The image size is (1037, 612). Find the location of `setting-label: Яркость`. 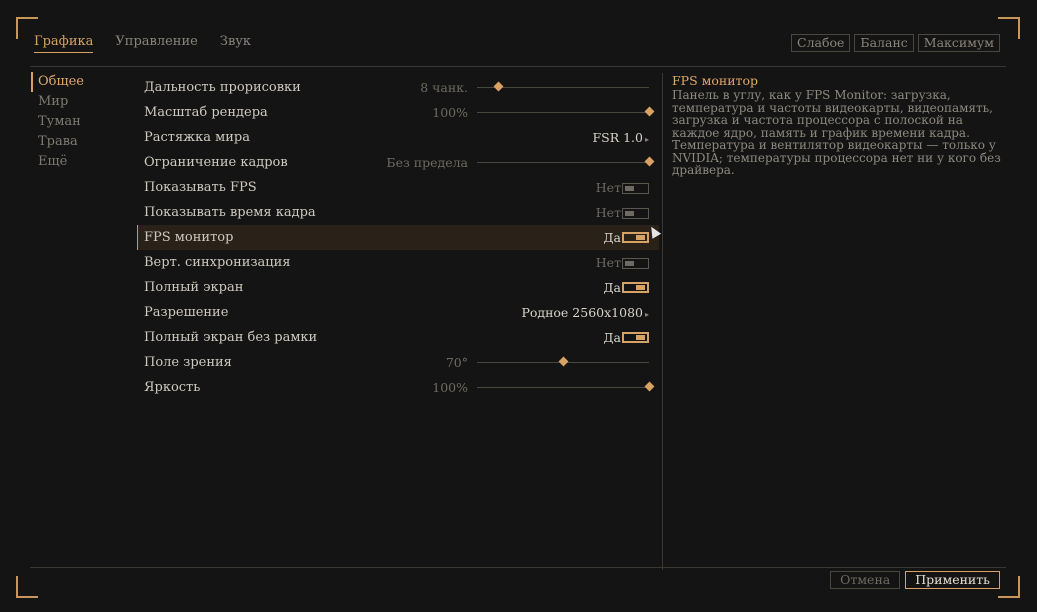

setting-label: Яркость is located at coordinates (172, 387).